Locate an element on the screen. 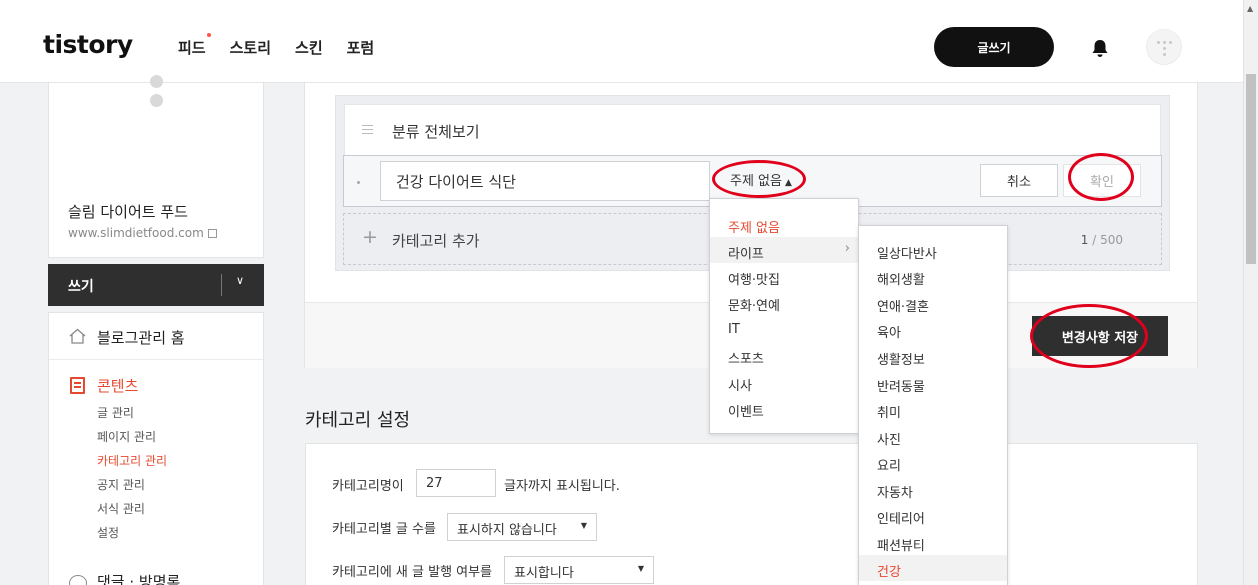 This screenshot has height=585, width=1258. cancel-button: 취소 is located at coordinates (1019, 180).